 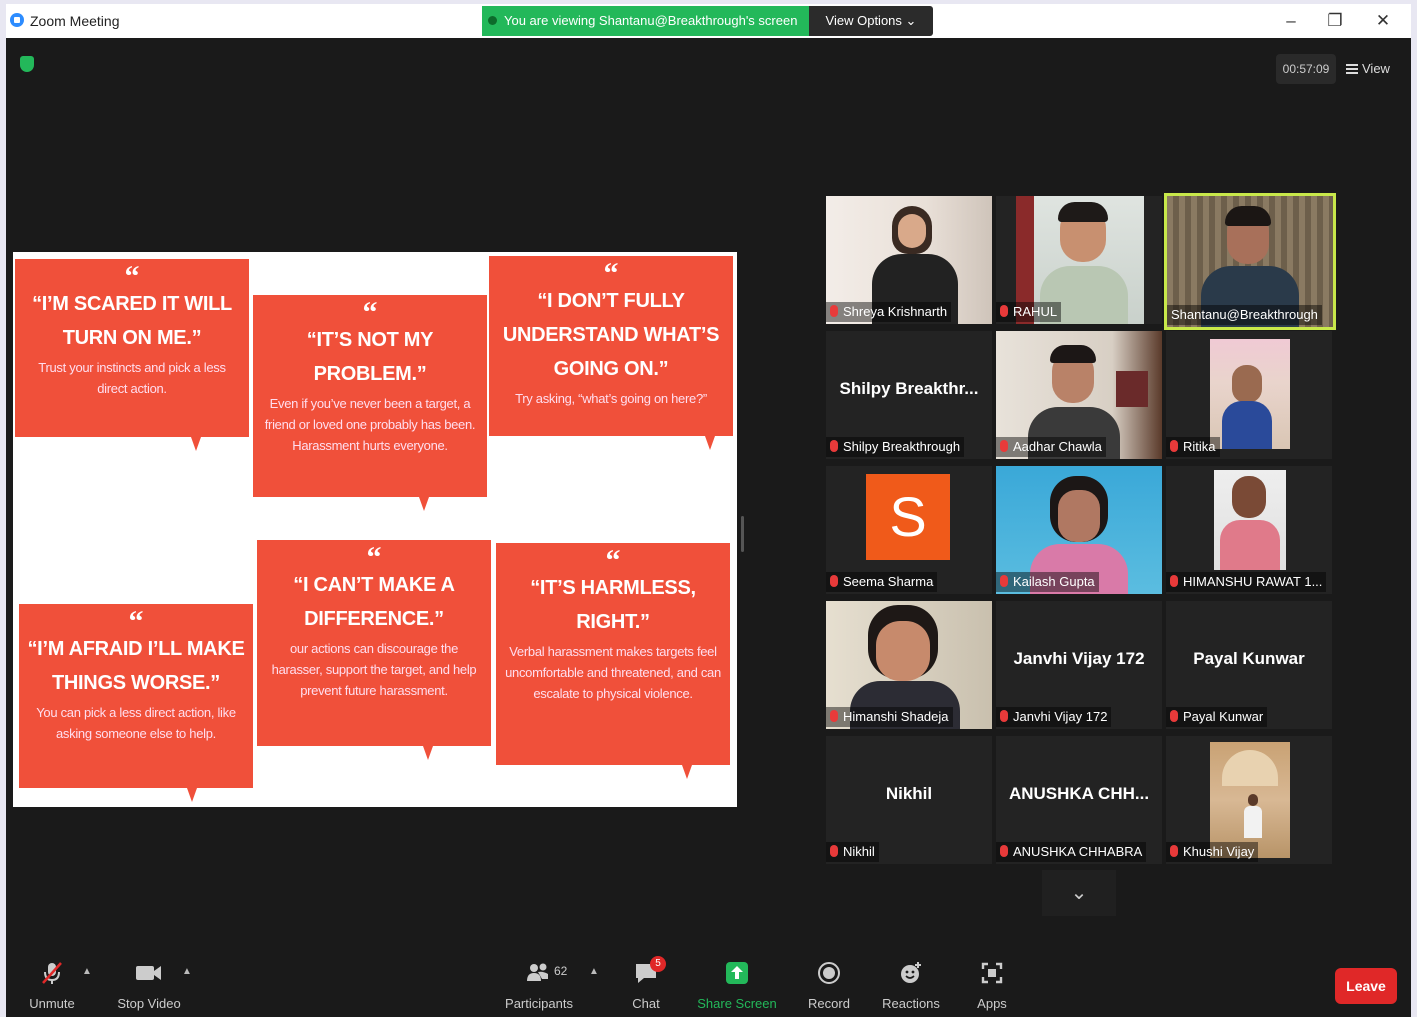 What do you see at coordinates (1078, 851) in the screenshot?
I see `participant-name-text: ANUSHKA CHHABRA` at bounding box center [1078, 851].